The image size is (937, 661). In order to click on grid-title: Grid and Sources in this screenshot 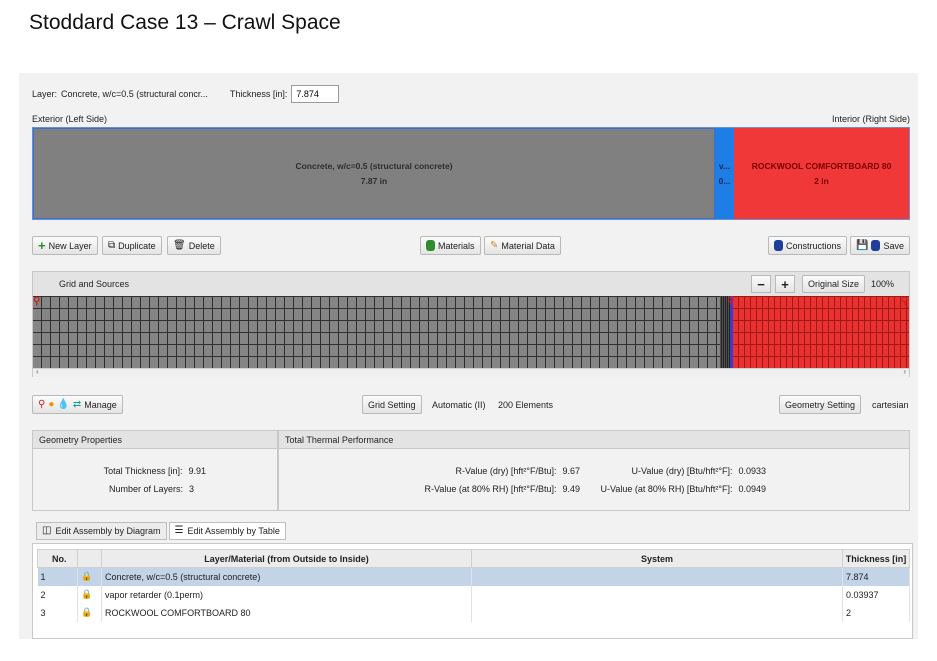, I will do `click(94, 284)`.